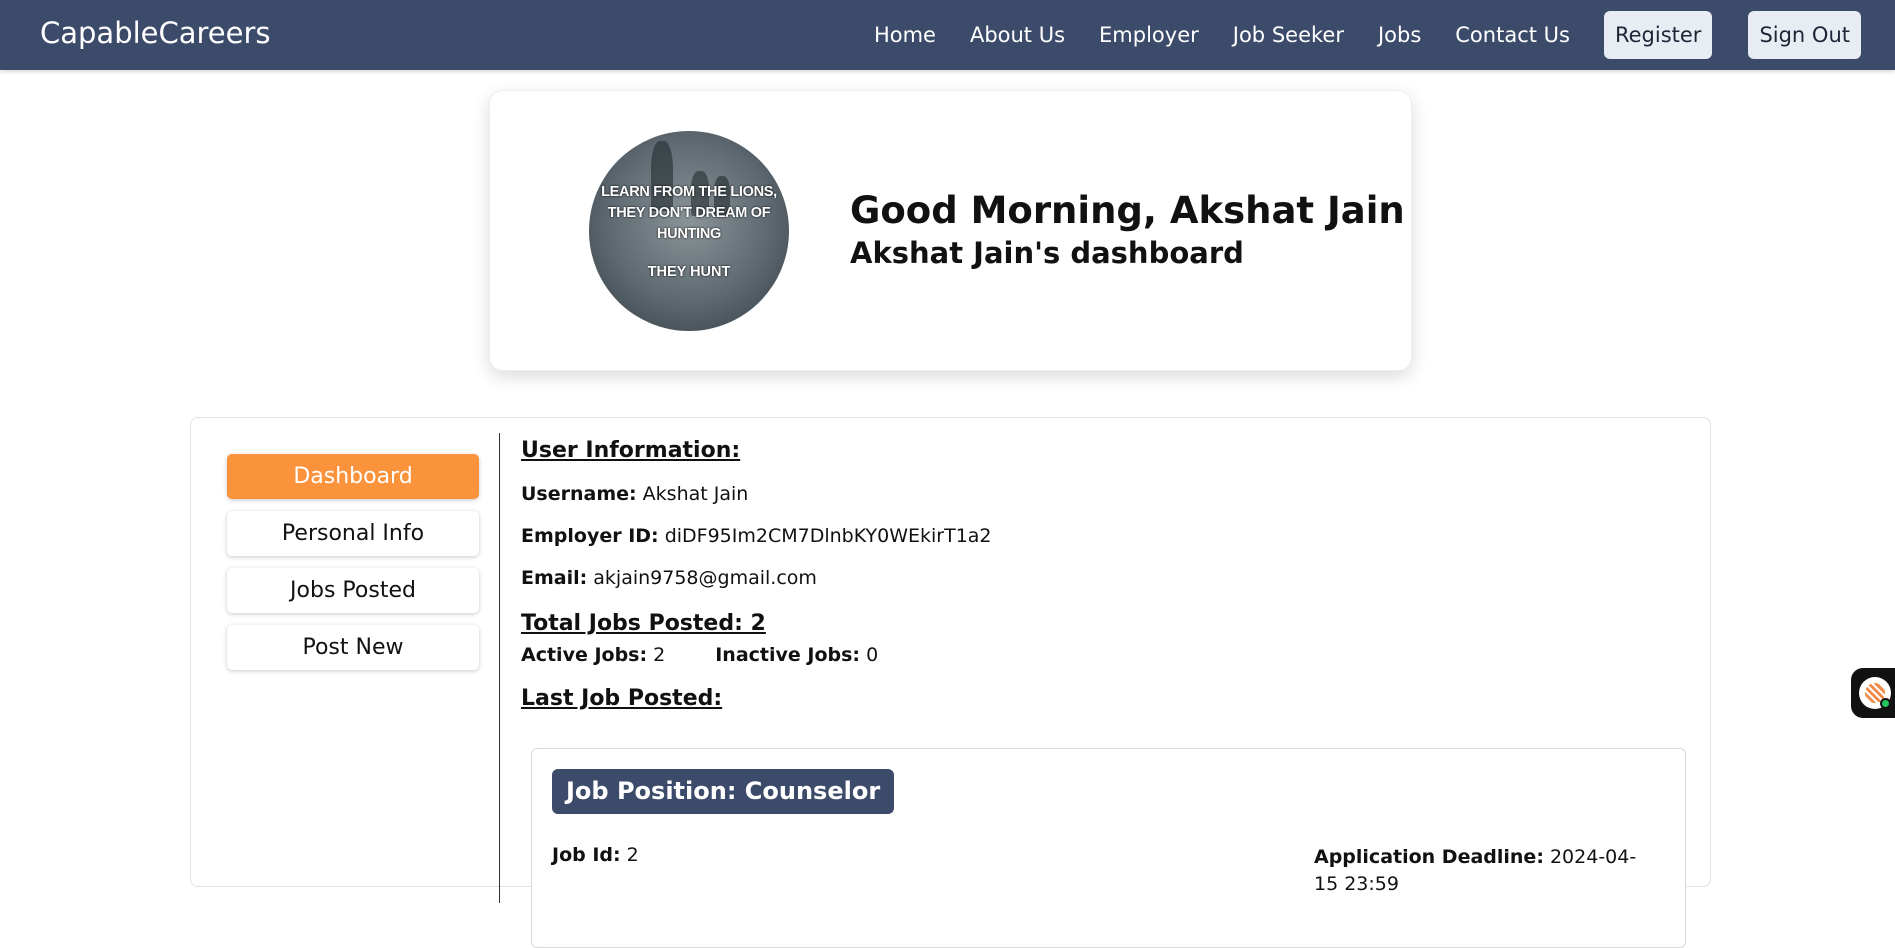  I want to click on application-deadline-row: Application Deadline: 2024-04-15 23:59, so click(1479, 871).